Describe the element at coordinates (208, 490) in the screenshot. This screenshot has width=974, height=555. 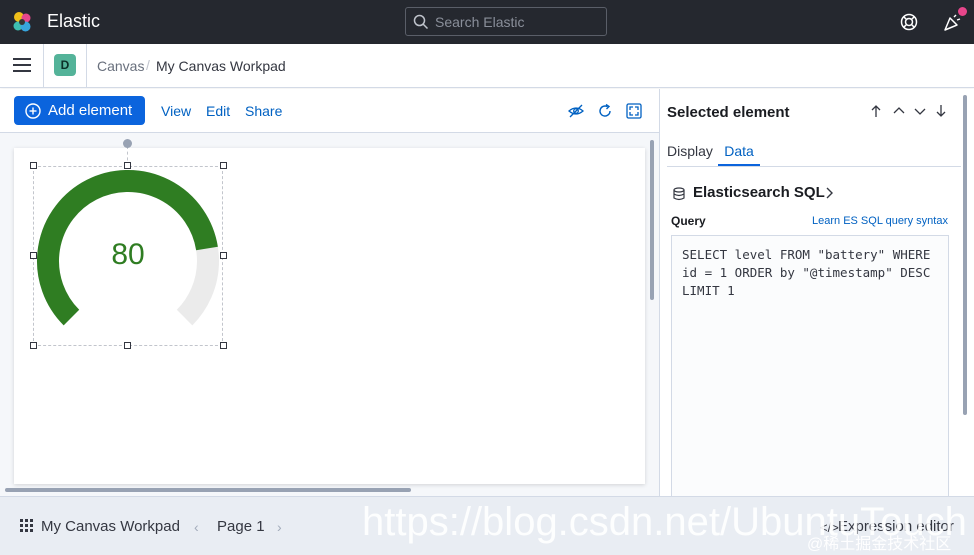
I see `workspace-horizontal-scrollbar` at that location.